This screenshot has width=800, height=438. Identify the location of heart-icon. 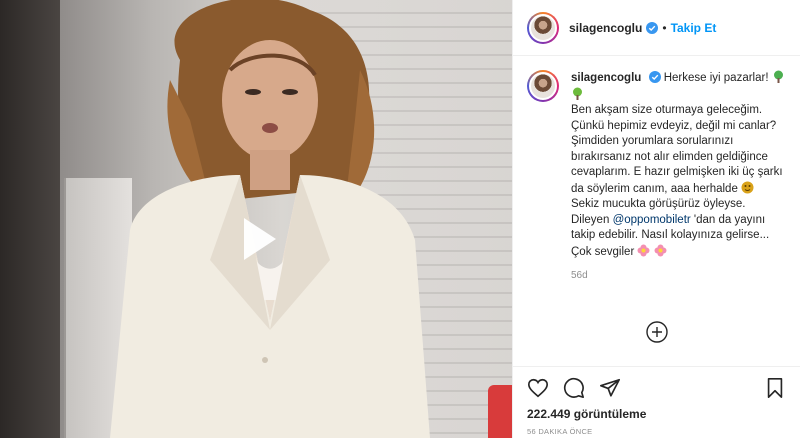
(538, 388).